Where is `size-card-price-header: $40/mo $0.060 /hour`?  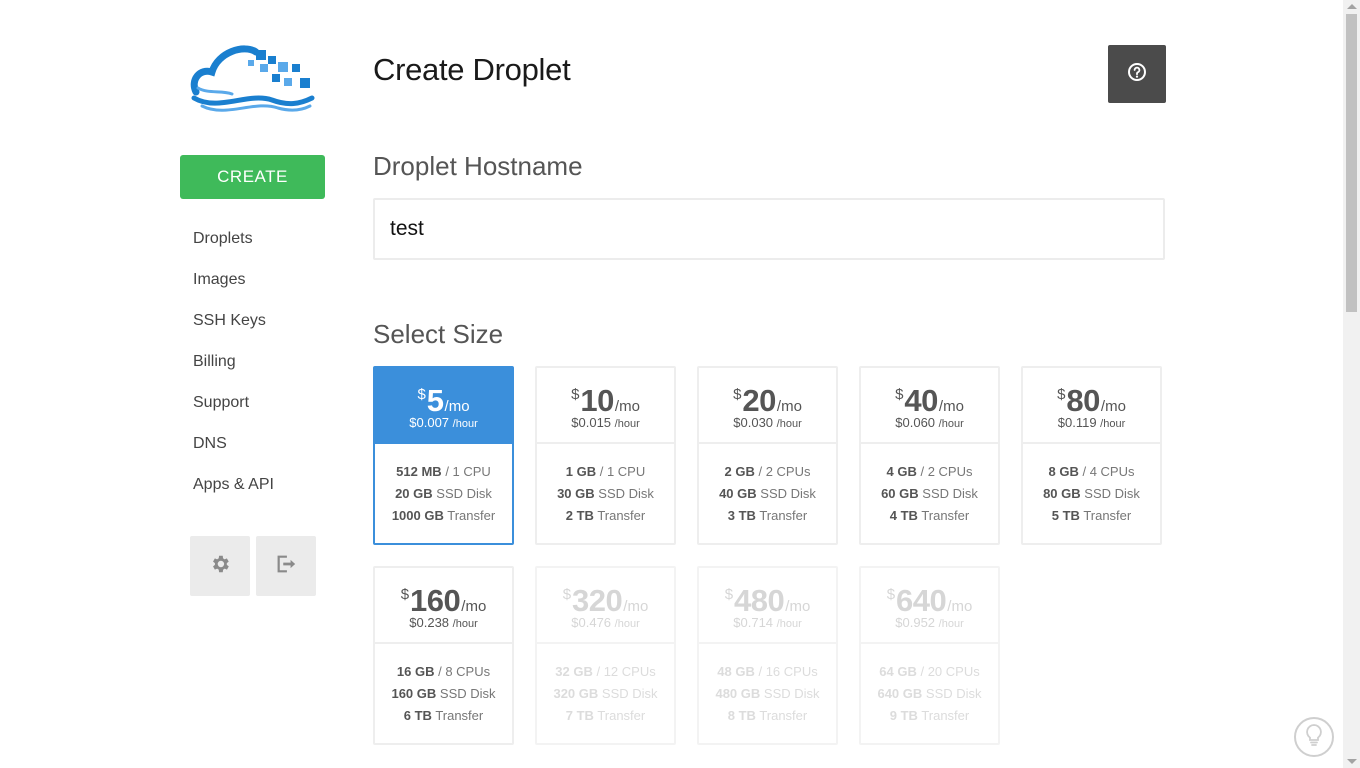 size-card-price-header: $40/mo $0.060 /hour is located at coordinates (929, 406).